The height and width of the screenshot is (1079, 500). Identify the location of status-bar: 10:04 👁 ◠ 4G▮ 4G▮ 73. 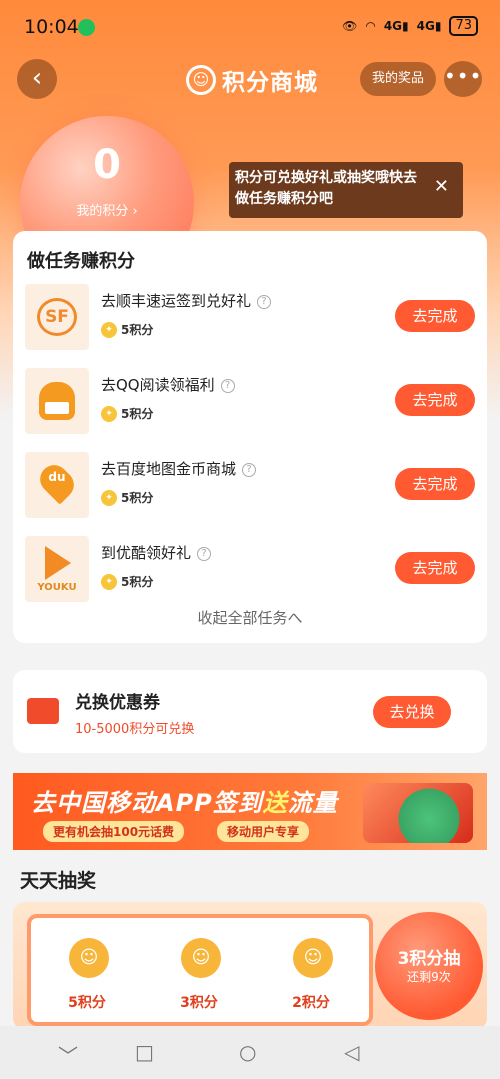
(250, 28).